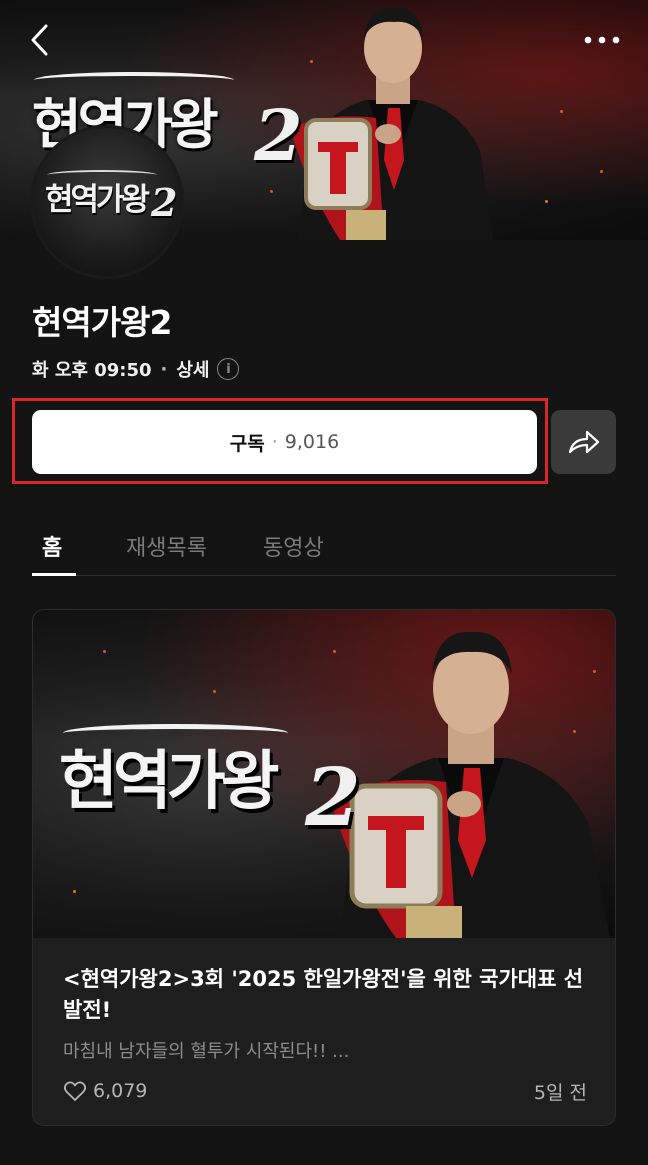 Image resolution: width=648 pixels, height=1165 pixels. What do you see at coordinates (325, 1091) in the screenshot?
I see `video-footer: 6,079 5일 전` at bounding box center [325, 1091].